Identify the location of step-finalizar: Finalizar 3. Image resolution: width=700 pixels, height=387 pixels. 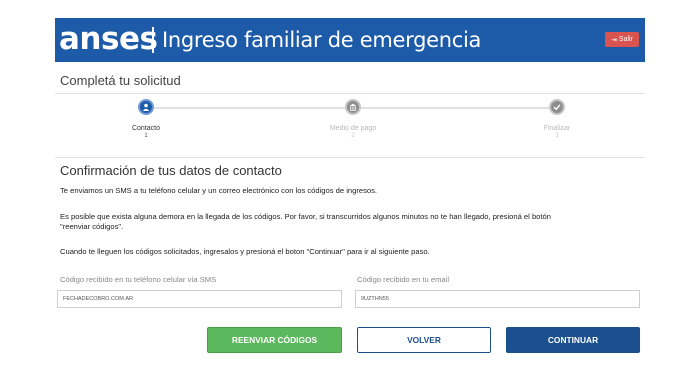
(557, 119).